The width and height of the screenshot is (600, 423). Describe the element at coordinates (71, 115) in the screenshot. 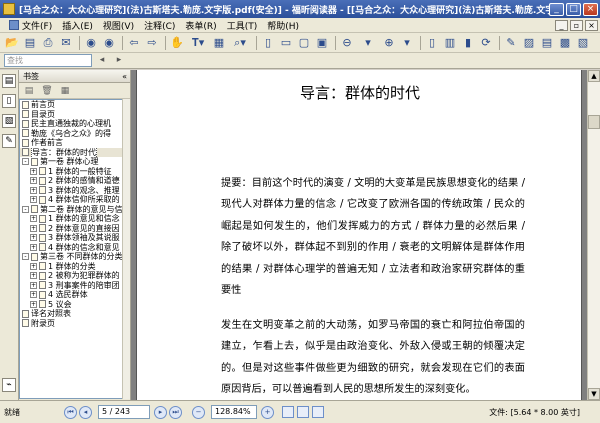

I see `bookmark-item: 目录页` at that location.